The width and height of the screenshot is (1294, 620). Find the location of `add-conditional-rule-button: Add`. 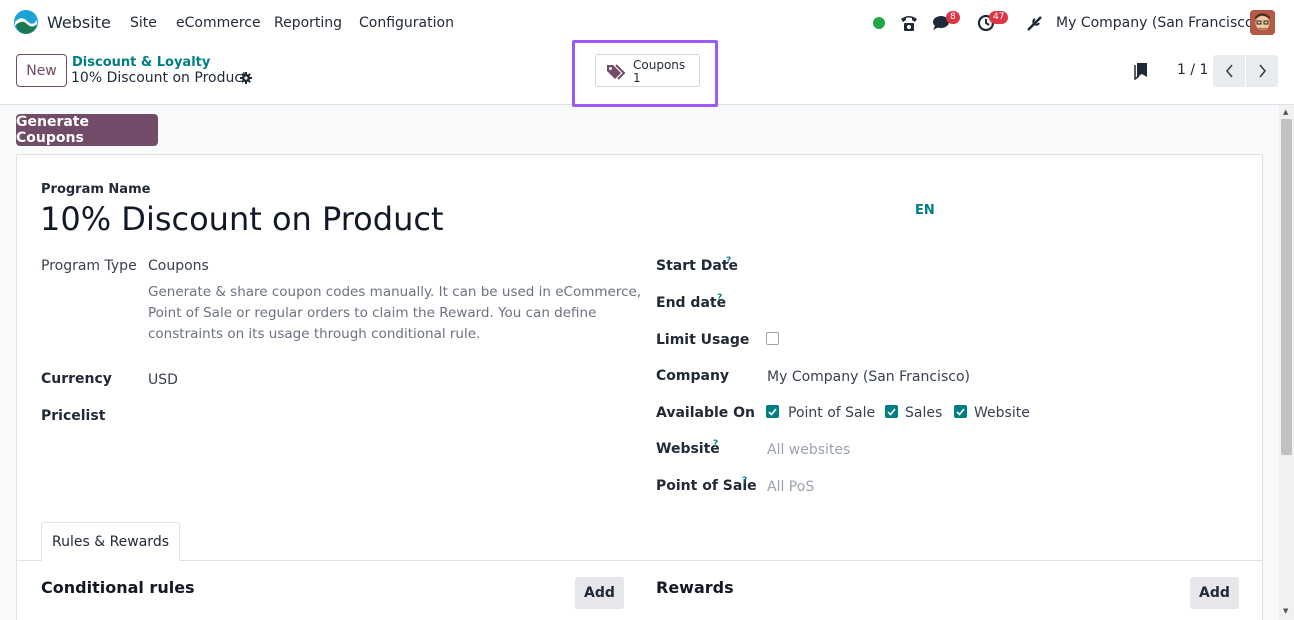

add-conditional-rule-button: Add is located at coordinates (599, 593).